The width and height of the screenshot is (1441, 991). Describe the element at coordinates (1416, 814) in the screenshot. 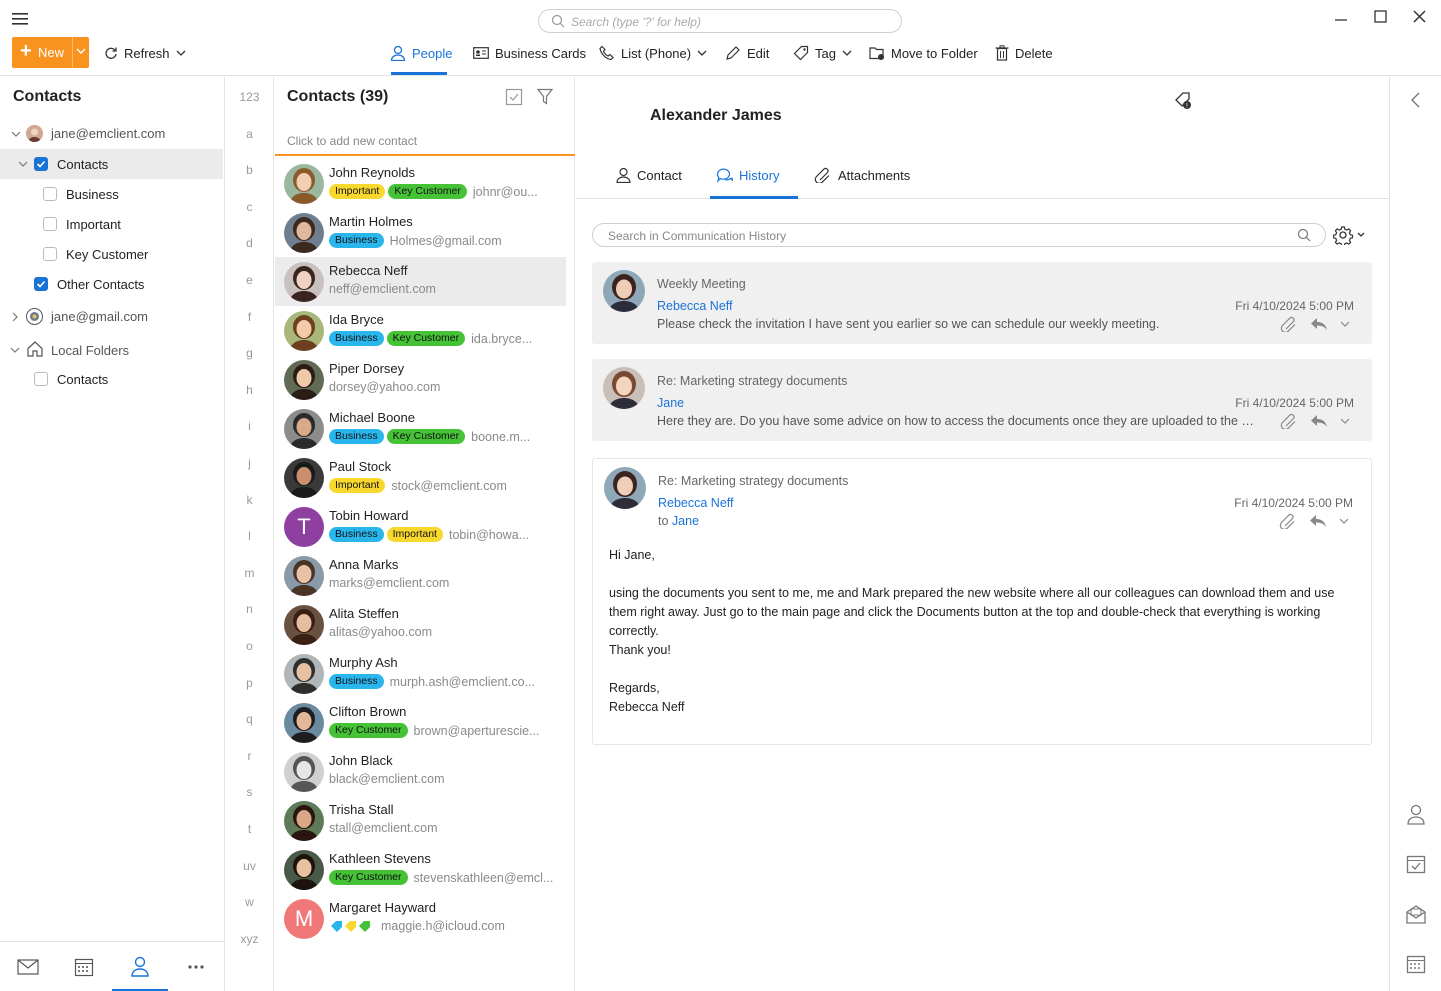

I see `contact-details-icon` at that location.